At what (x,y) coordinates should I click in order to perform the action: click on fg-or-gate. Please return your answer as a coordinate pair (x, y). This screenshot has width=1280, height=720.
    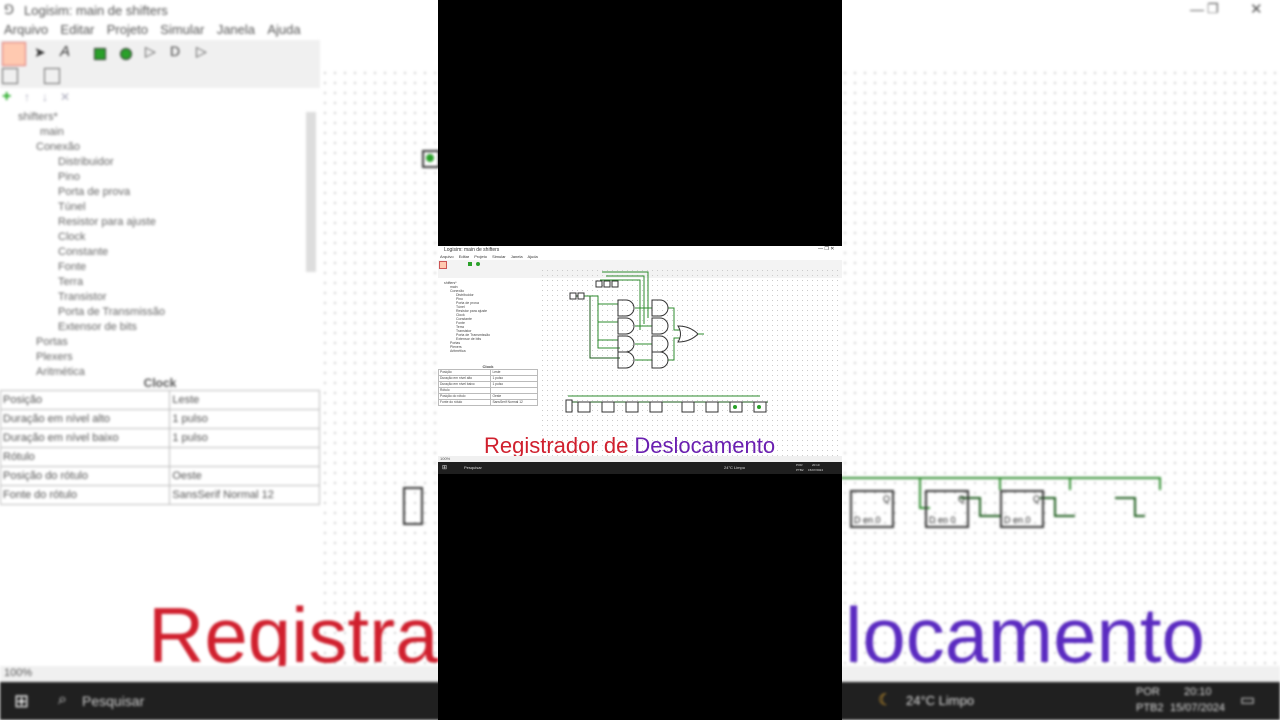
    Looking at the image, I should click on (688, 334).